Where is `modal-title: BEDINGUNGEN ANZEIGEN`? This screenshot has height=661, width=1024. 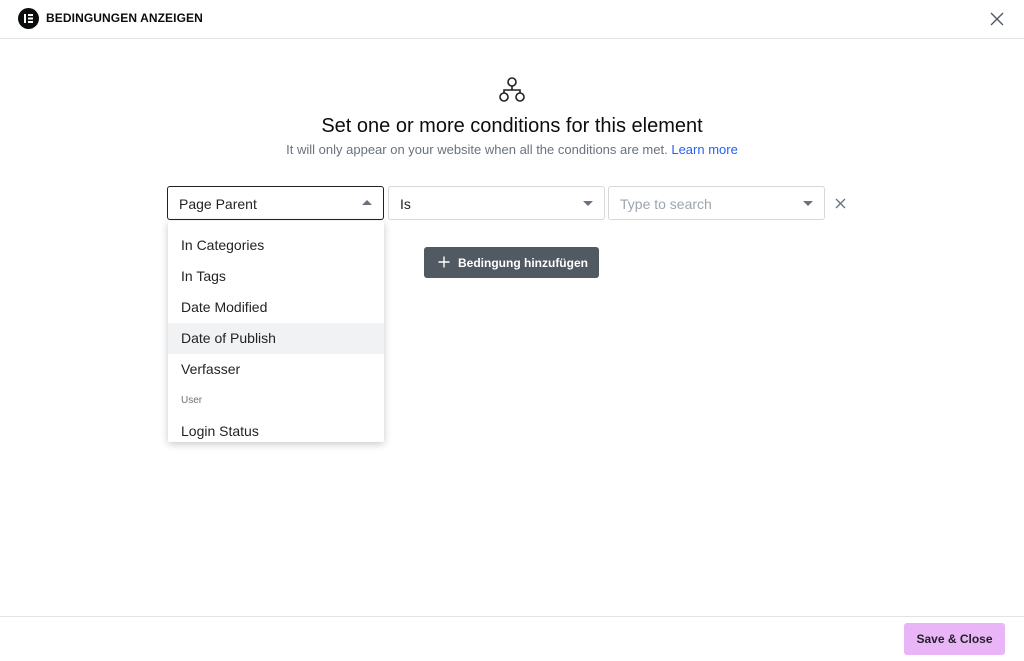 modal-title: BEDINGUNGEN ANZEIGEN is located at coordinates (124, 18).